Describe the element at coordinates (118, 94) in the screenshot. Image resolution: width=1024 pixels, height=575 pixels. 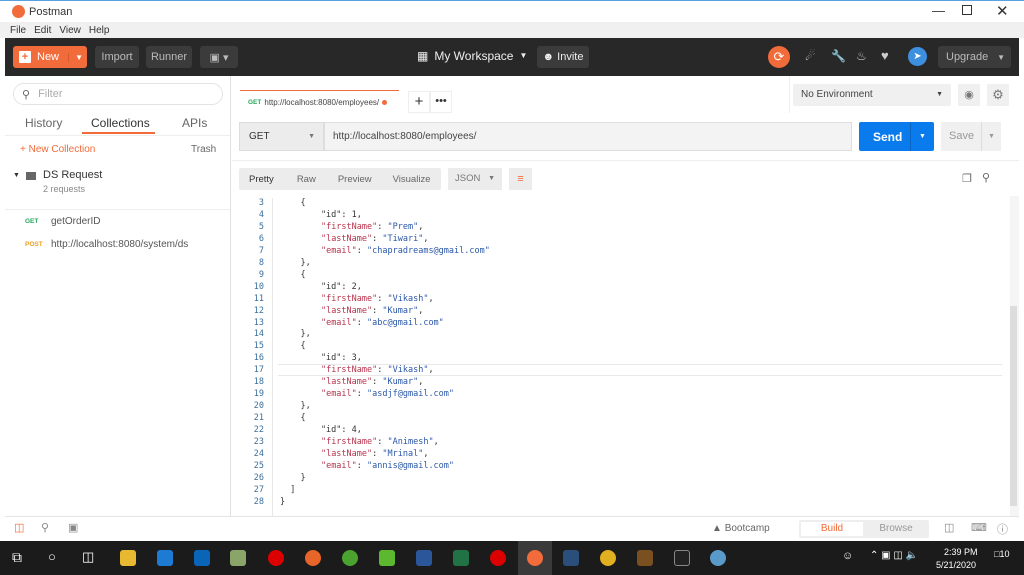
I see `filter-input: ⚲ Filter` at that location.